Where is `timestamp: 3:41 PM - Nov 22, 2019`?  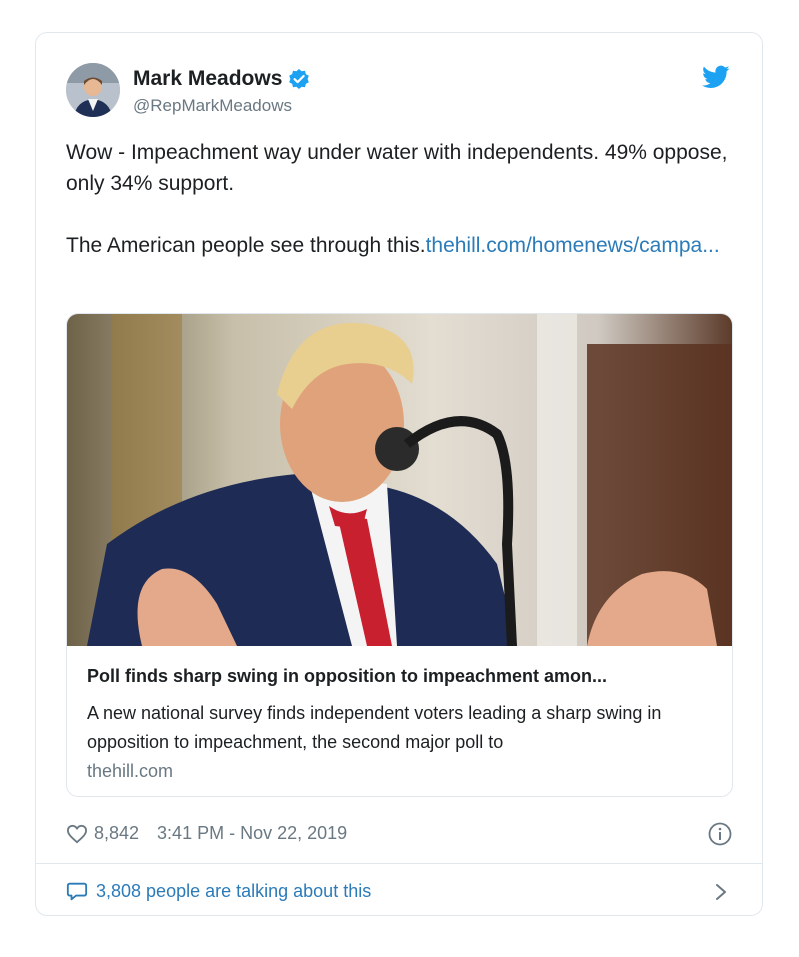 timestamp: 3:41 PM - Nov 22, 2019 is located at coordinates (252, 833).